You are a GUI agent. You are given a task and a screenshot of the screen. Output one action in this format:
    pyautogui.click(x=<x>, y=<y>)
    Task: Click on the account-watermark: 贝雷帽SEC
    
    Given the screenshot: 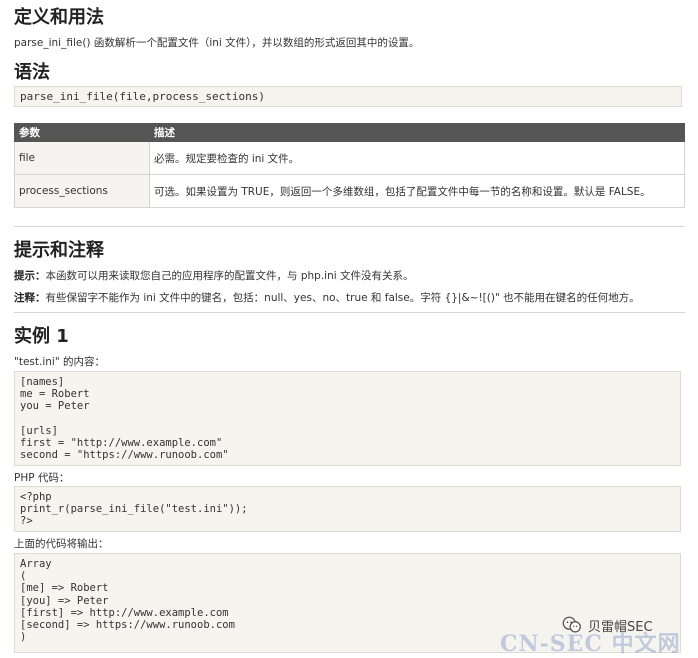 What is the action you would take?
    pyautogui.click(x=607, y=625)
    